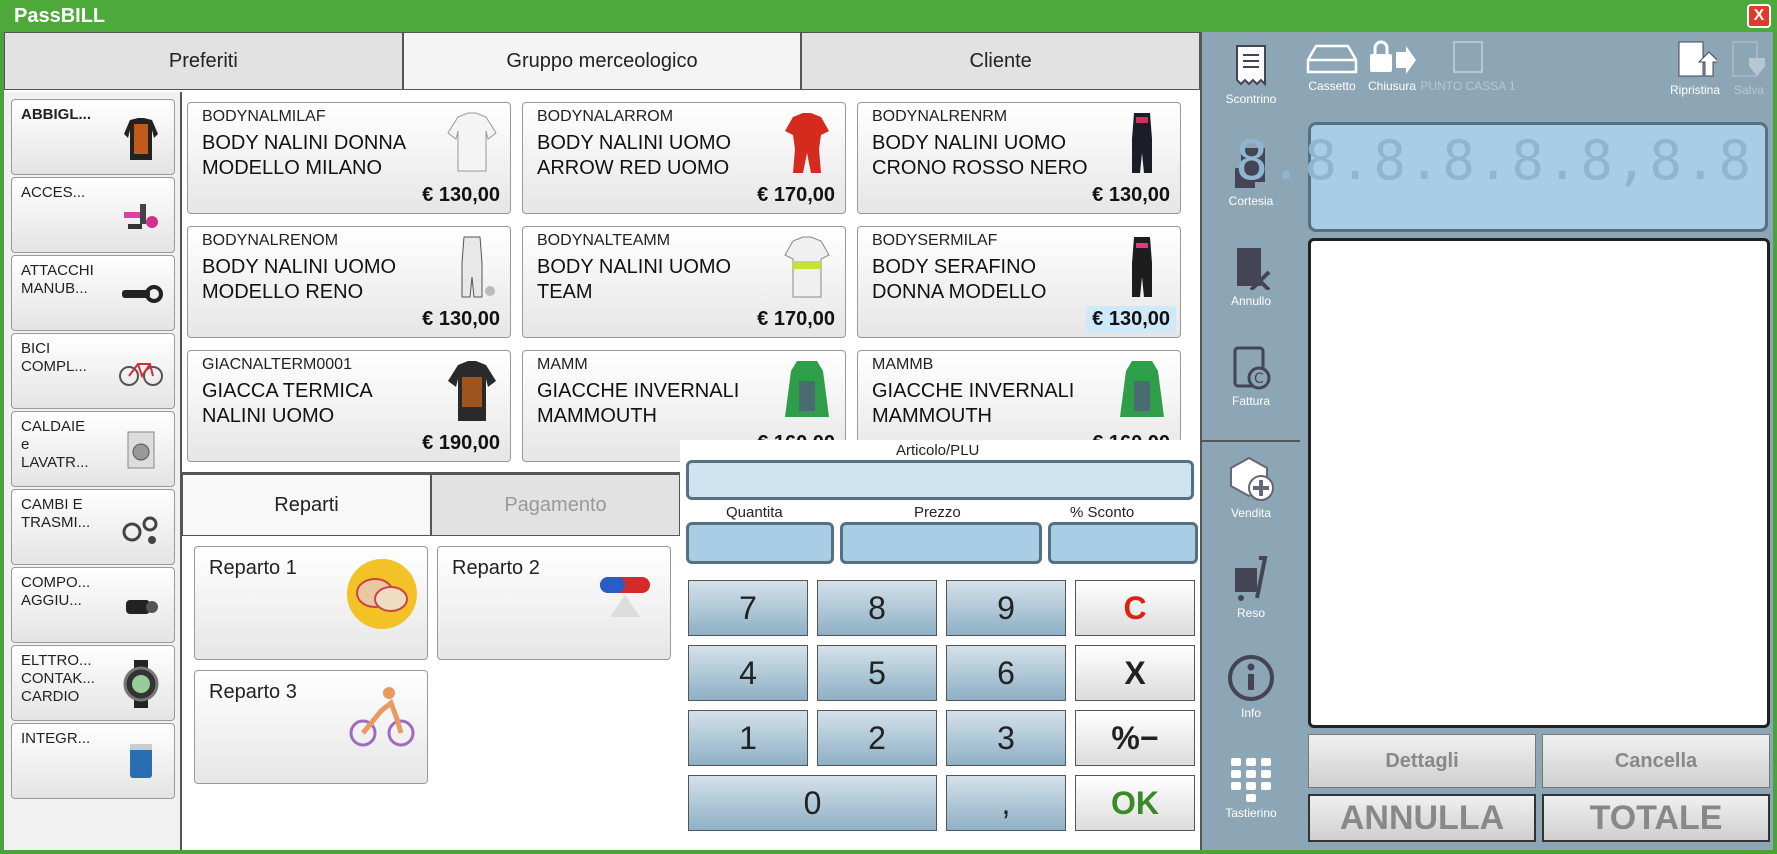 This screenshot has width=1777, height=854. Describe the element at coordinates (141, 374) in the screenshot. I see `bicycle-icon` at that location.